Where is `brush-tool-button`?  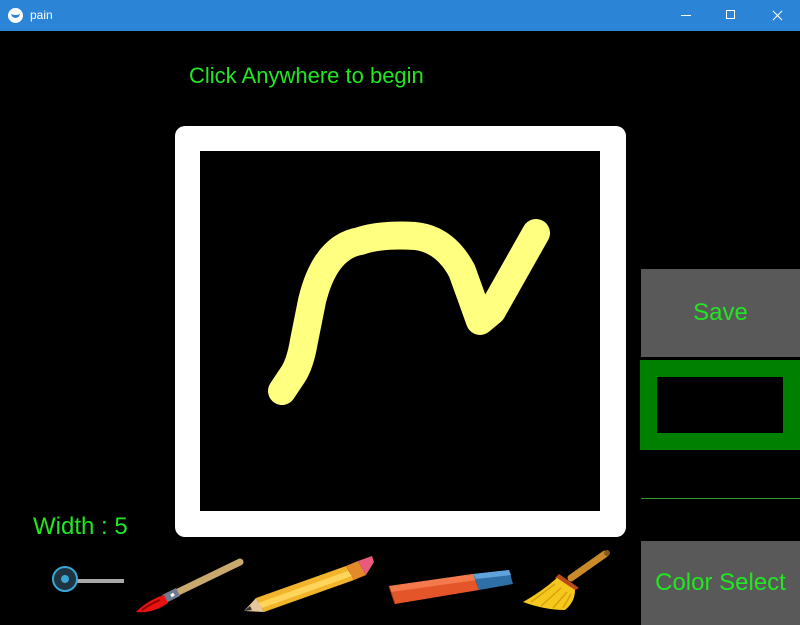
brush-tool-button is located at coordinates (189, 583).